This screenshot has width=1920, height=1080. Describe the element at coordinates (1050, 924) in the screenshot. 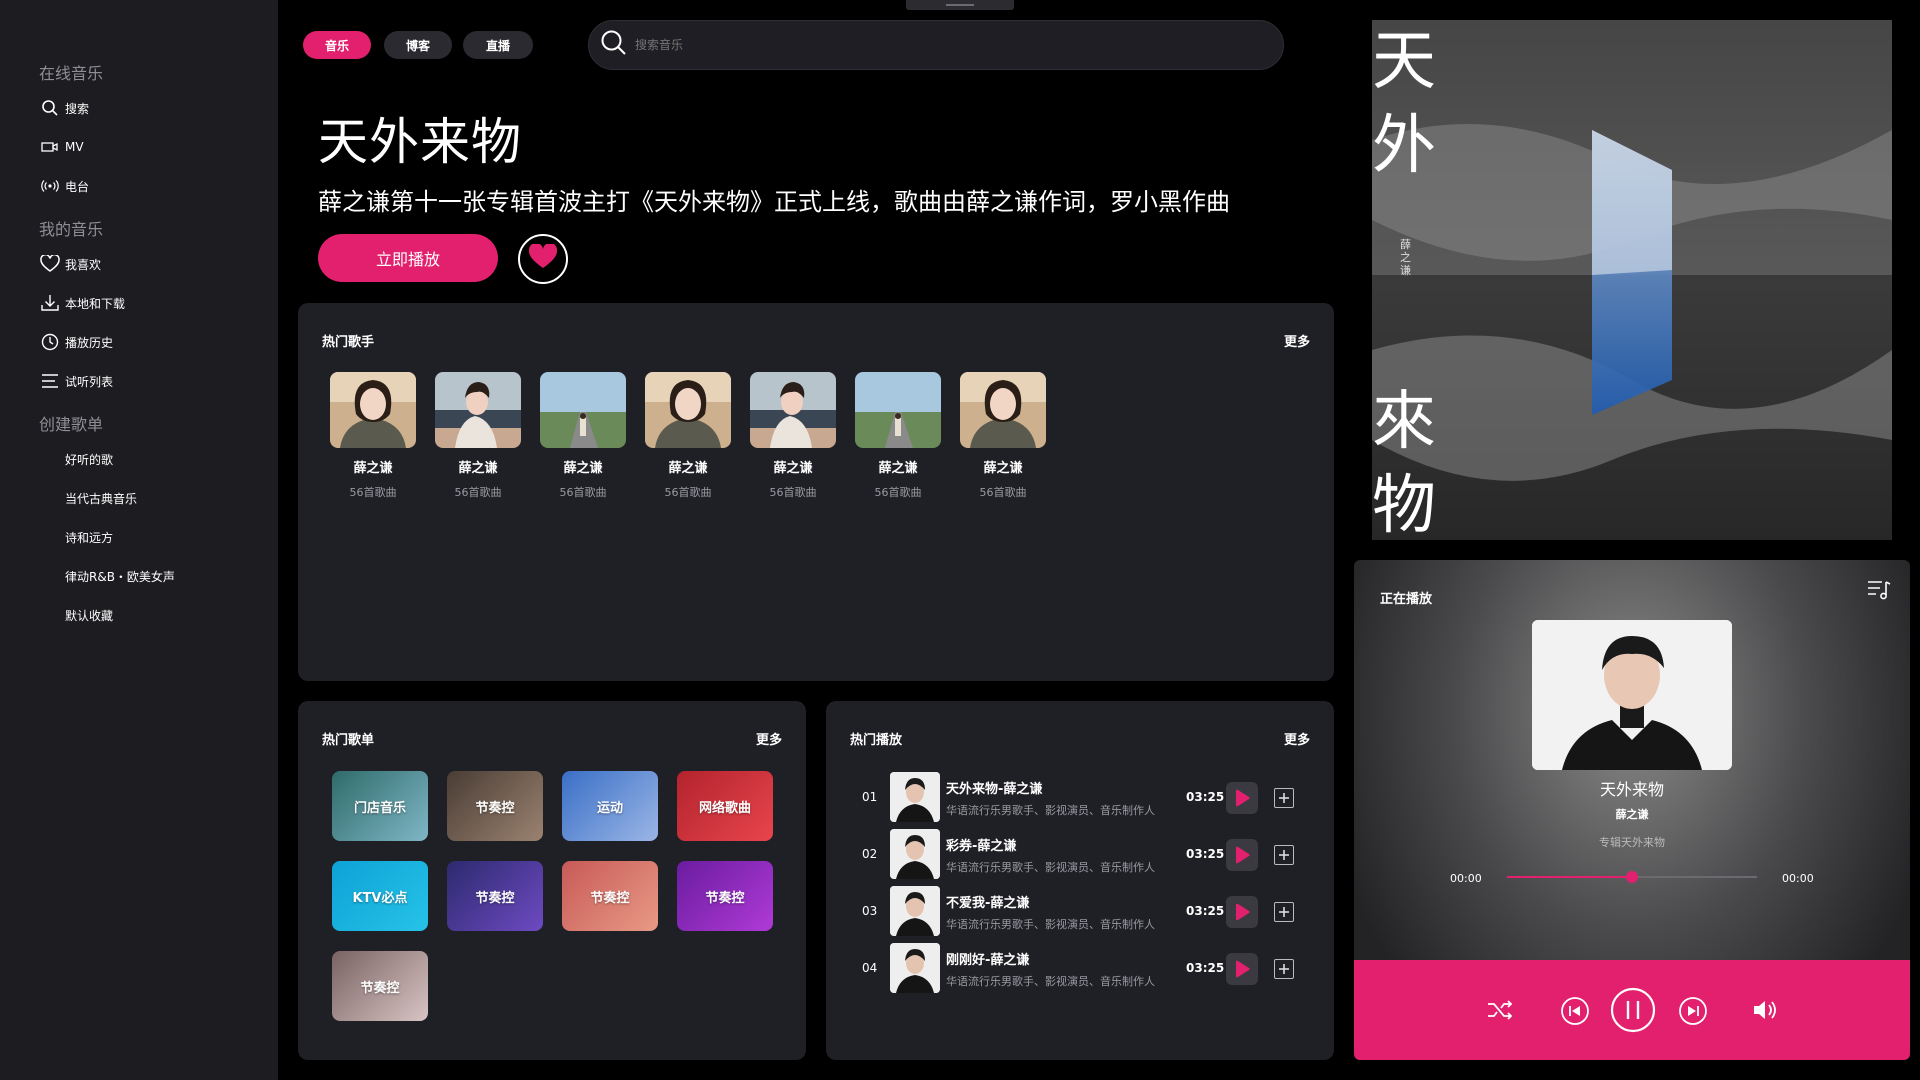

I see `song-description: 华语流行乐男歌手、影视演员、音乐制作人` at that location.